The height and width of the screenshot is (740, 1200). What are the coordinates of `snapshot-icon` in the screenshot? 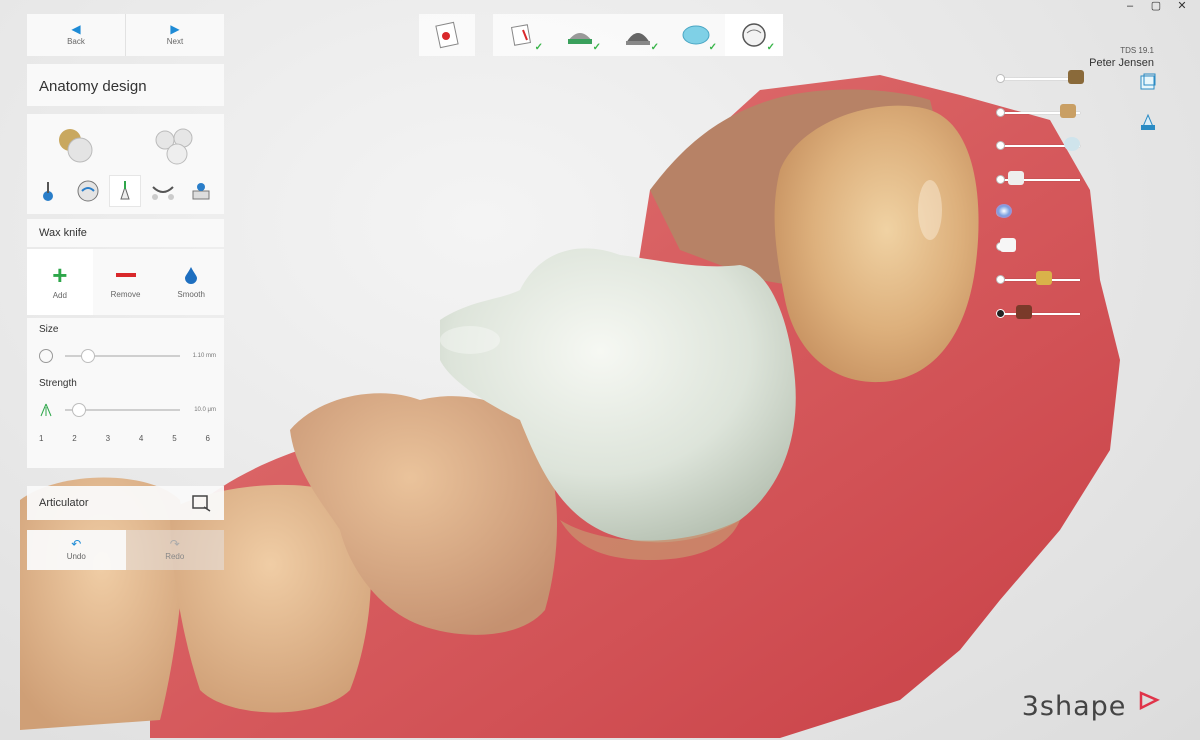 It's located at (1148, 122).